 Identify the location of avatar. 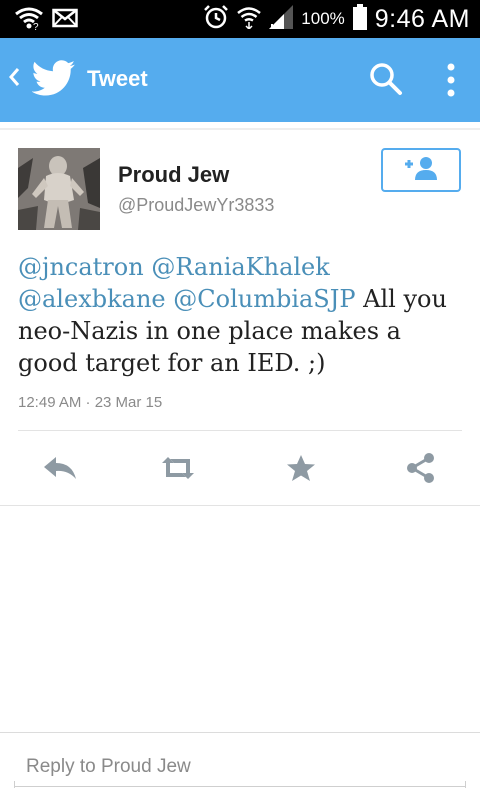
(59, 189).